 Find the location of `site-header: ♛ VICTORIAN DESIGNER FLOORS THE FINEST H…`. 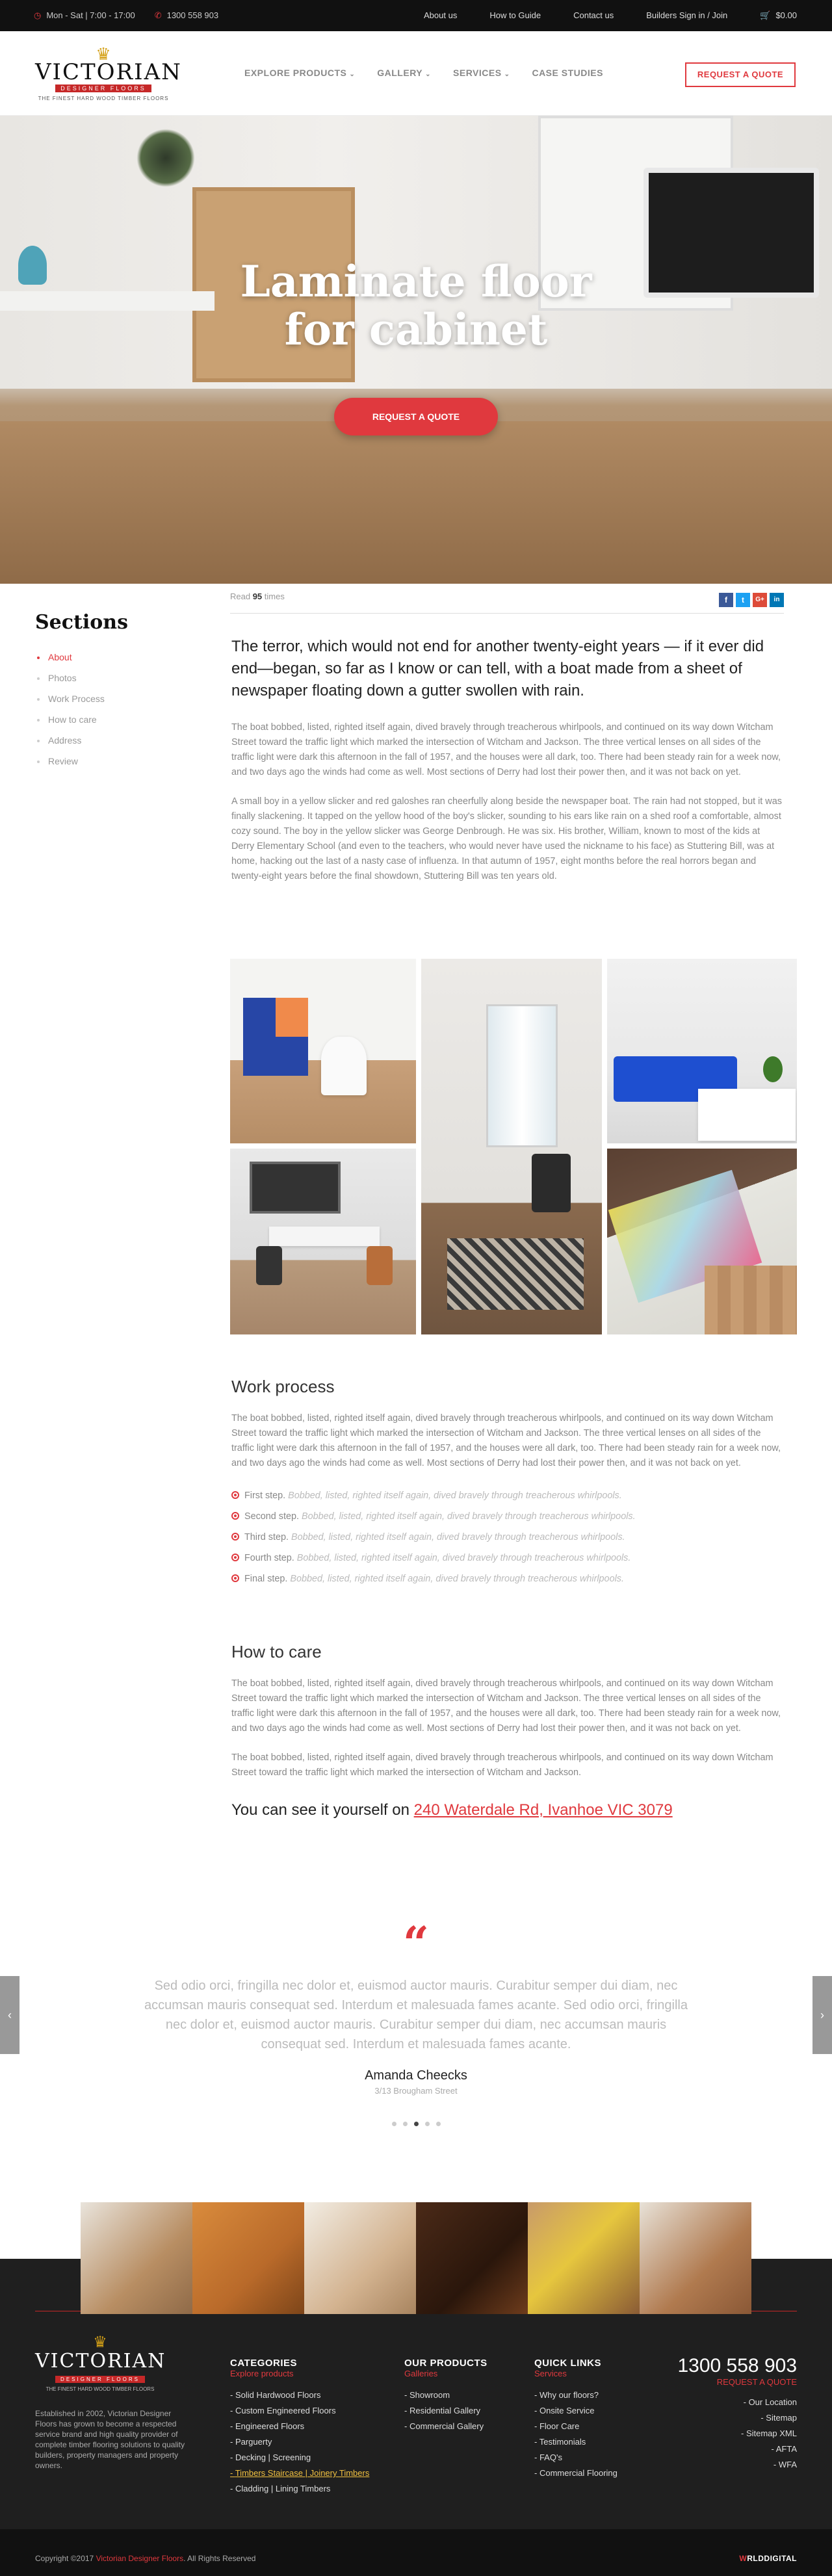

site-header: ♛ VICTORIAN DESIGNER FLOORS THE FINEST H… is located at coordinates (416, 73).